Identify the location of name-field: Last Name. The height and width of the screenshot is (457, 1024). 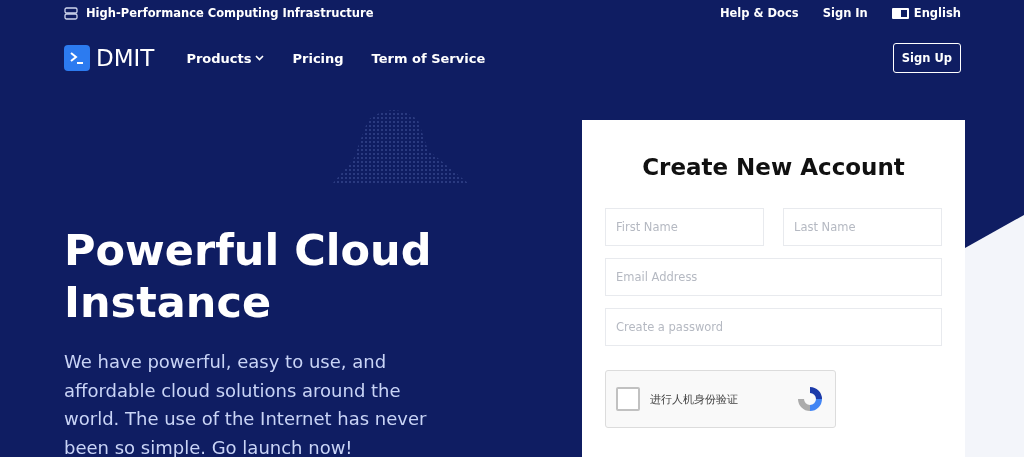
(862, 227).